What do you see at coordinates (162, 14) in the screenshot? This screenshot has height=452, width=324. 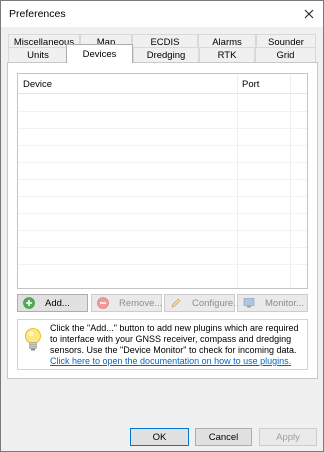 I see `title-bar: Preferences` at bounding box center [162, 14].